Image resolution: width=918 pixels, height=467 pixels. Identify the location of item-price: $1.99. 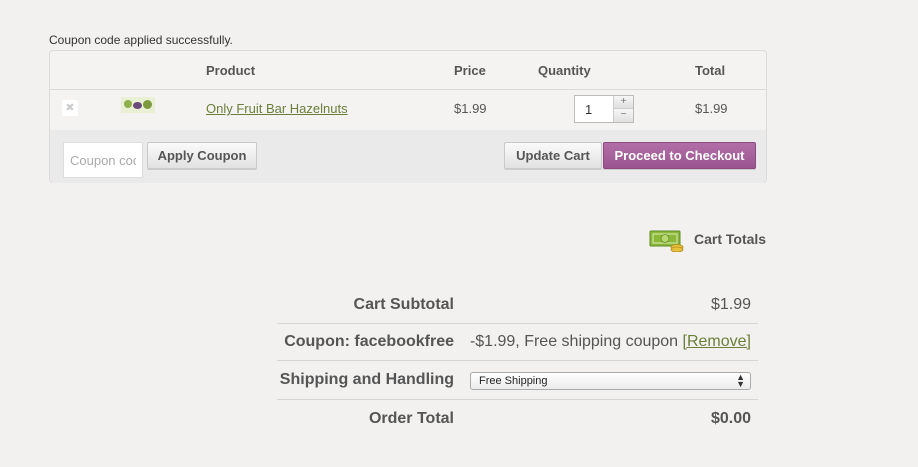
(470, 108).